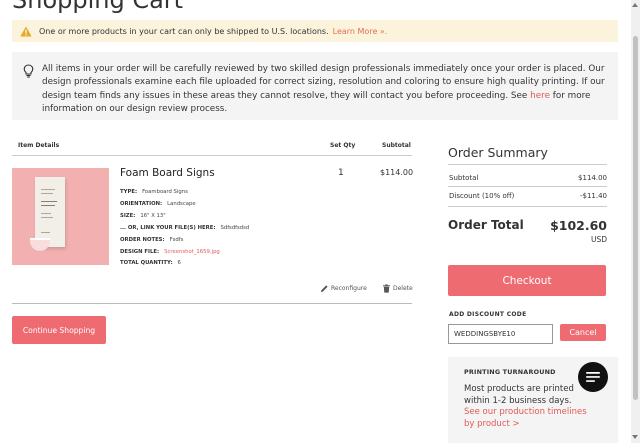  I want to click on design-file-link: Screenshot_1659.jpg, so click(192, 252).